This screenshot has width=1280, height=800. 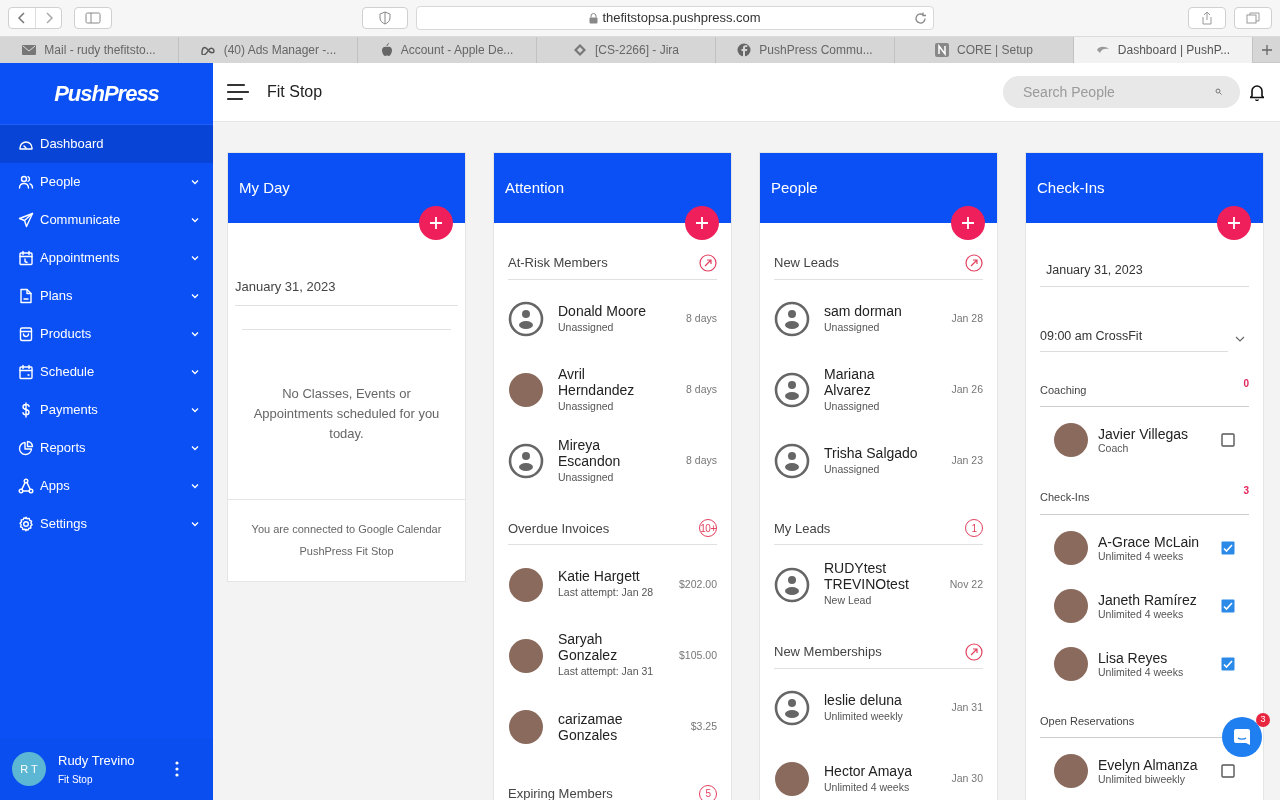 I want to click on nav-item: Appointments, so click(x=106, y=258).